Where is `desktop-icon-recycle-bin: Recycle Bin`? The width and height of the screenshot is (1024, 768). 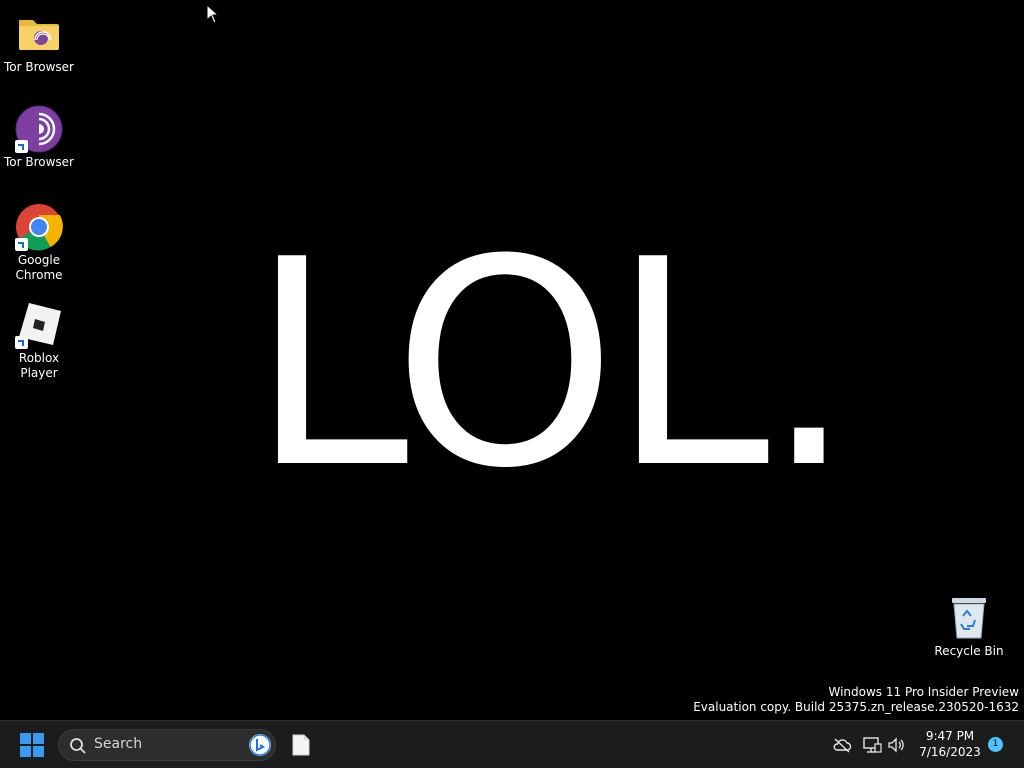
desktop-icon-recycle-bin: Recycle Bin is located at coordinates (969, 627).